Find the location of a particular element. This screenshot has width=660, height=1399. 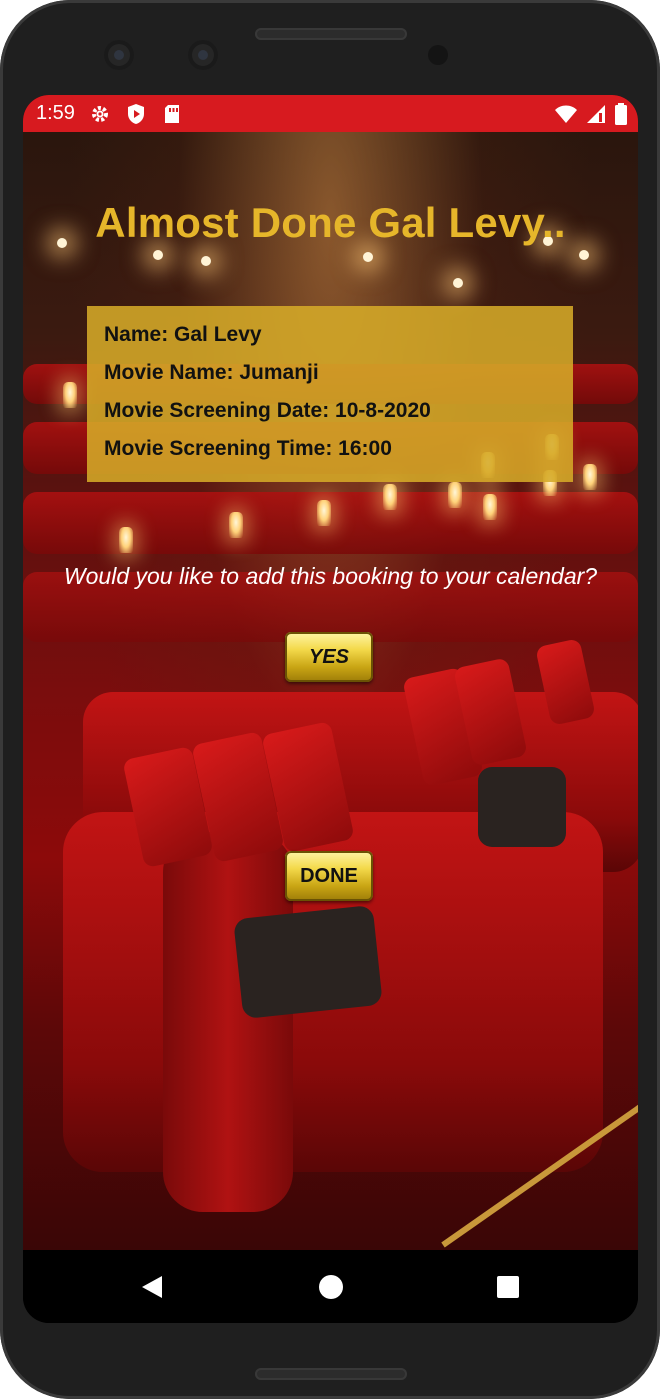

bottom-speaker is located at coordinates (331, 1374).